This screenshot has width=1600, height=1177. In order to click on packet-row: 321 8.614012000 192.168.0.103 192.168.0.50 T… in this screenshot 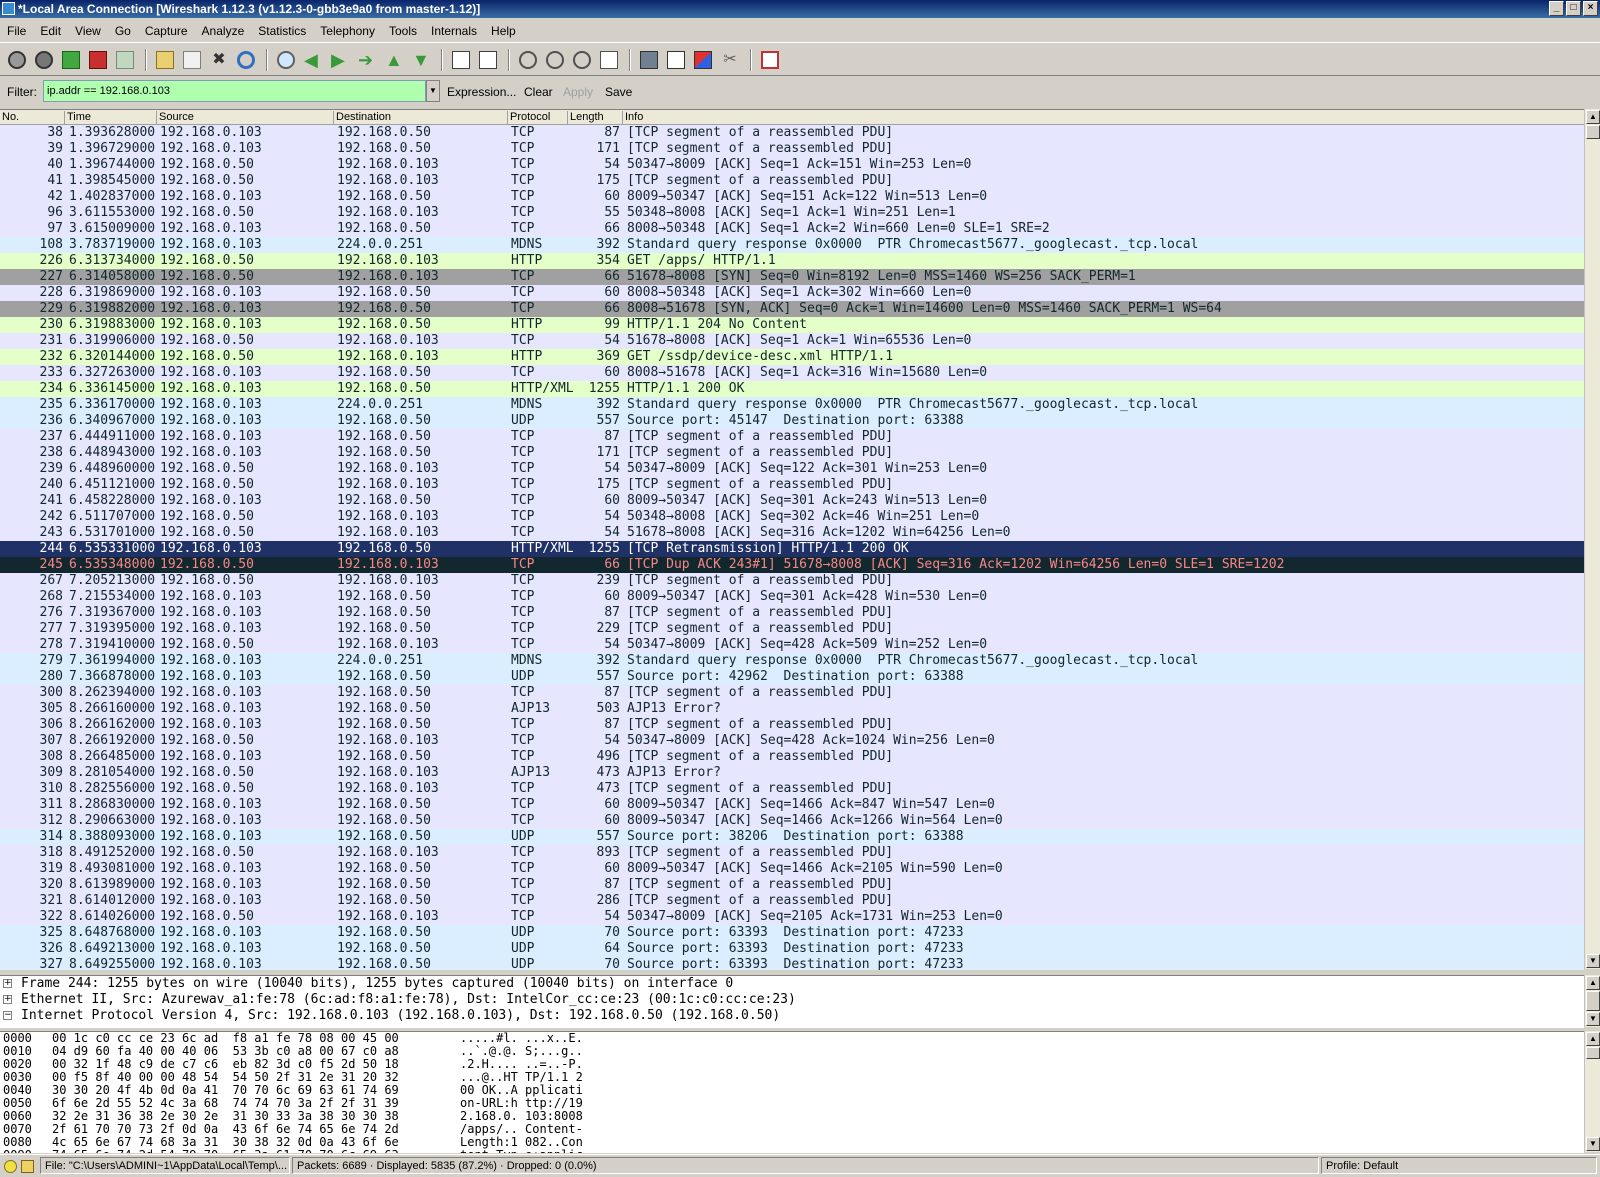, I will do `click(792, 901)`.